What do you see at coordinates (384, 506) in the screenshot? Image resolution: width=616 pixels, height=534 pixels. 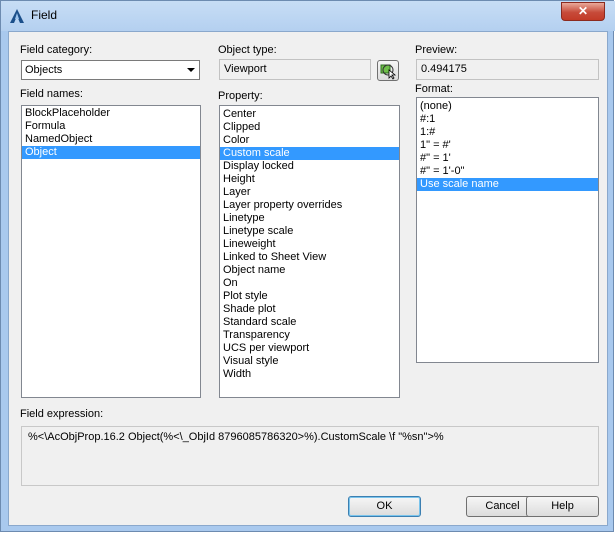 I see `ok-button: OK` at bounding box center [384, 506].